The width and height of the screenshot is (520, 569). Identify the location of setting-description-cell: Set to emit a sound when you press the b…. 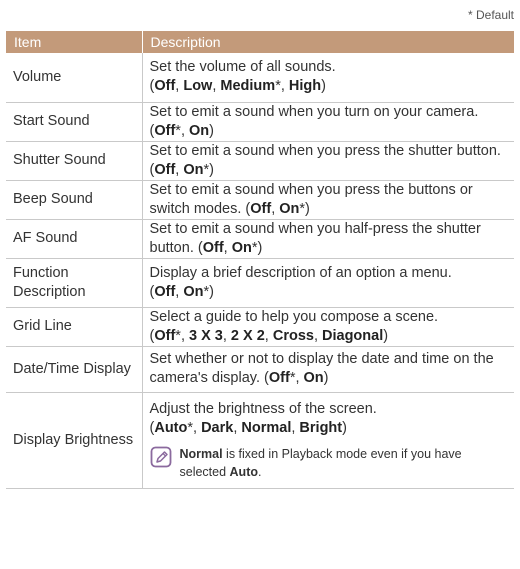
(328, 200).